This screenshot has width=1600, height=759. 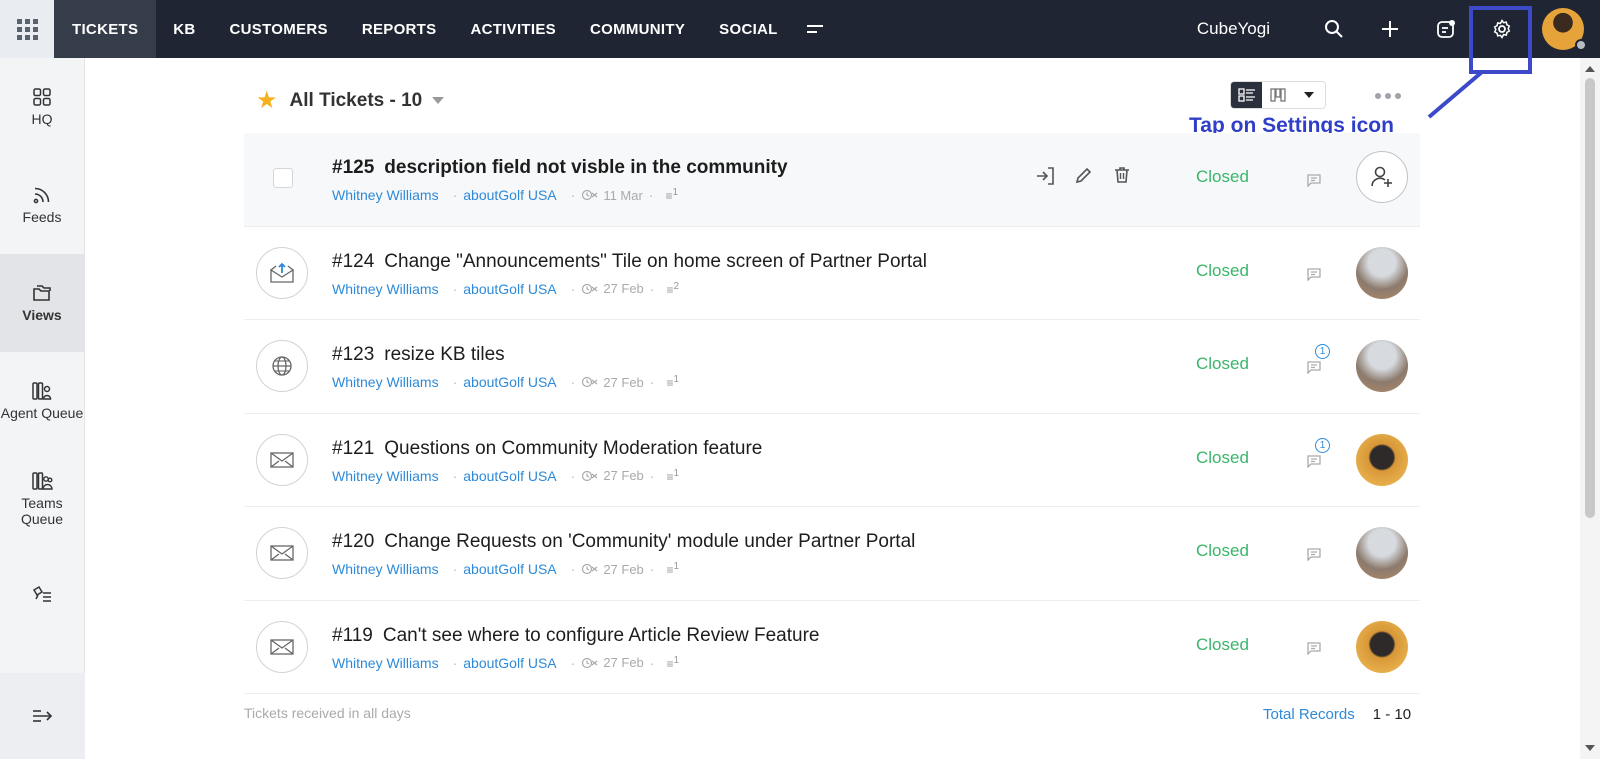 I want to click on tab-kb: KB, so click(x=184, y=29).